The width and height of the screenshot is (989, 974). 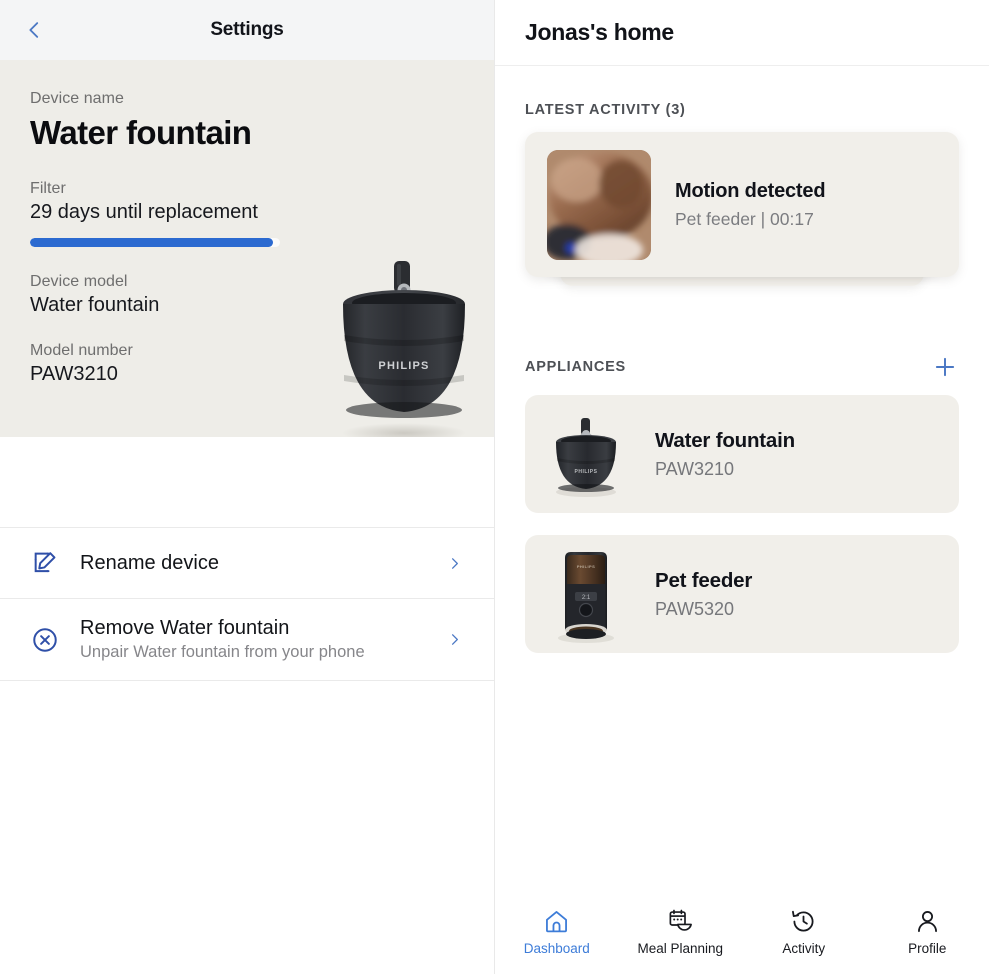 I want to click on appliance-text: Water fountain PAW3210, so click(x=725, y=454).